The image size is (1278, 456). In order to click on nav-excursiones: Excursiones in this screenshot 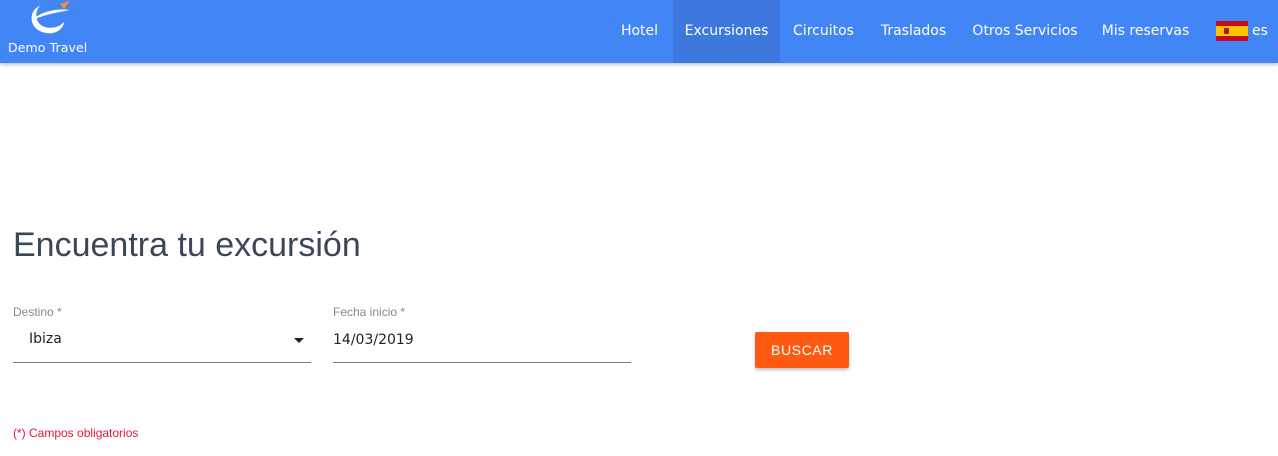, I will do `click(726, 31)`.